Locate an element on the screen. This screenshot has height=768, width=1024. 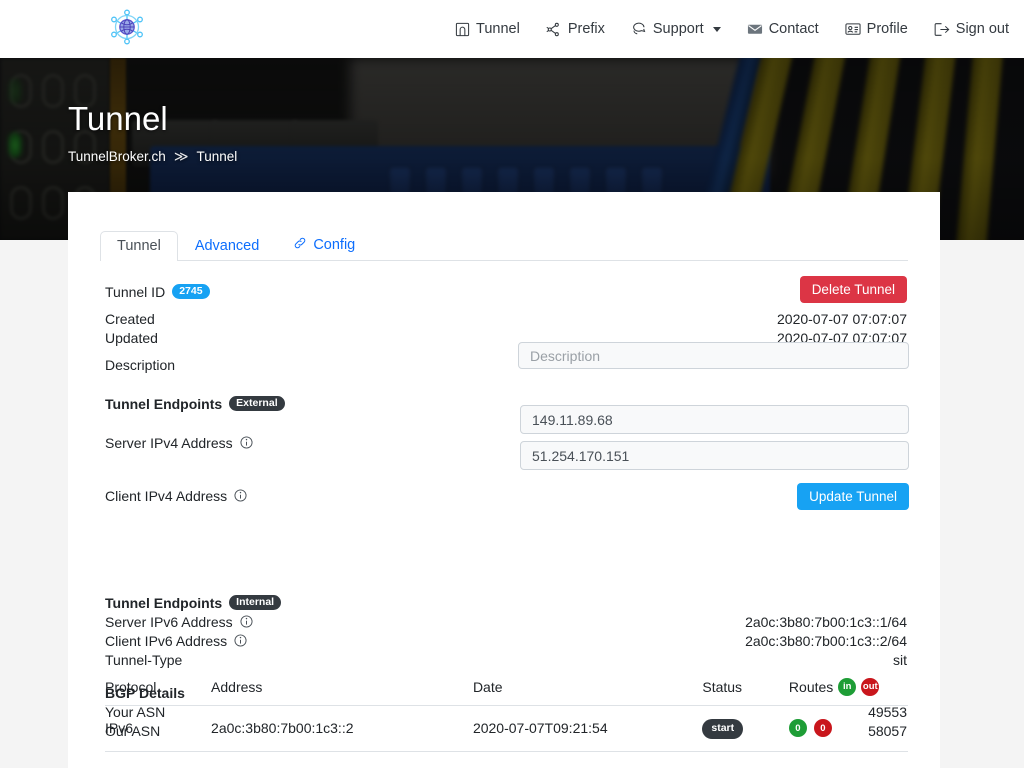
col-status: Status is located at coordinates (745, 692).